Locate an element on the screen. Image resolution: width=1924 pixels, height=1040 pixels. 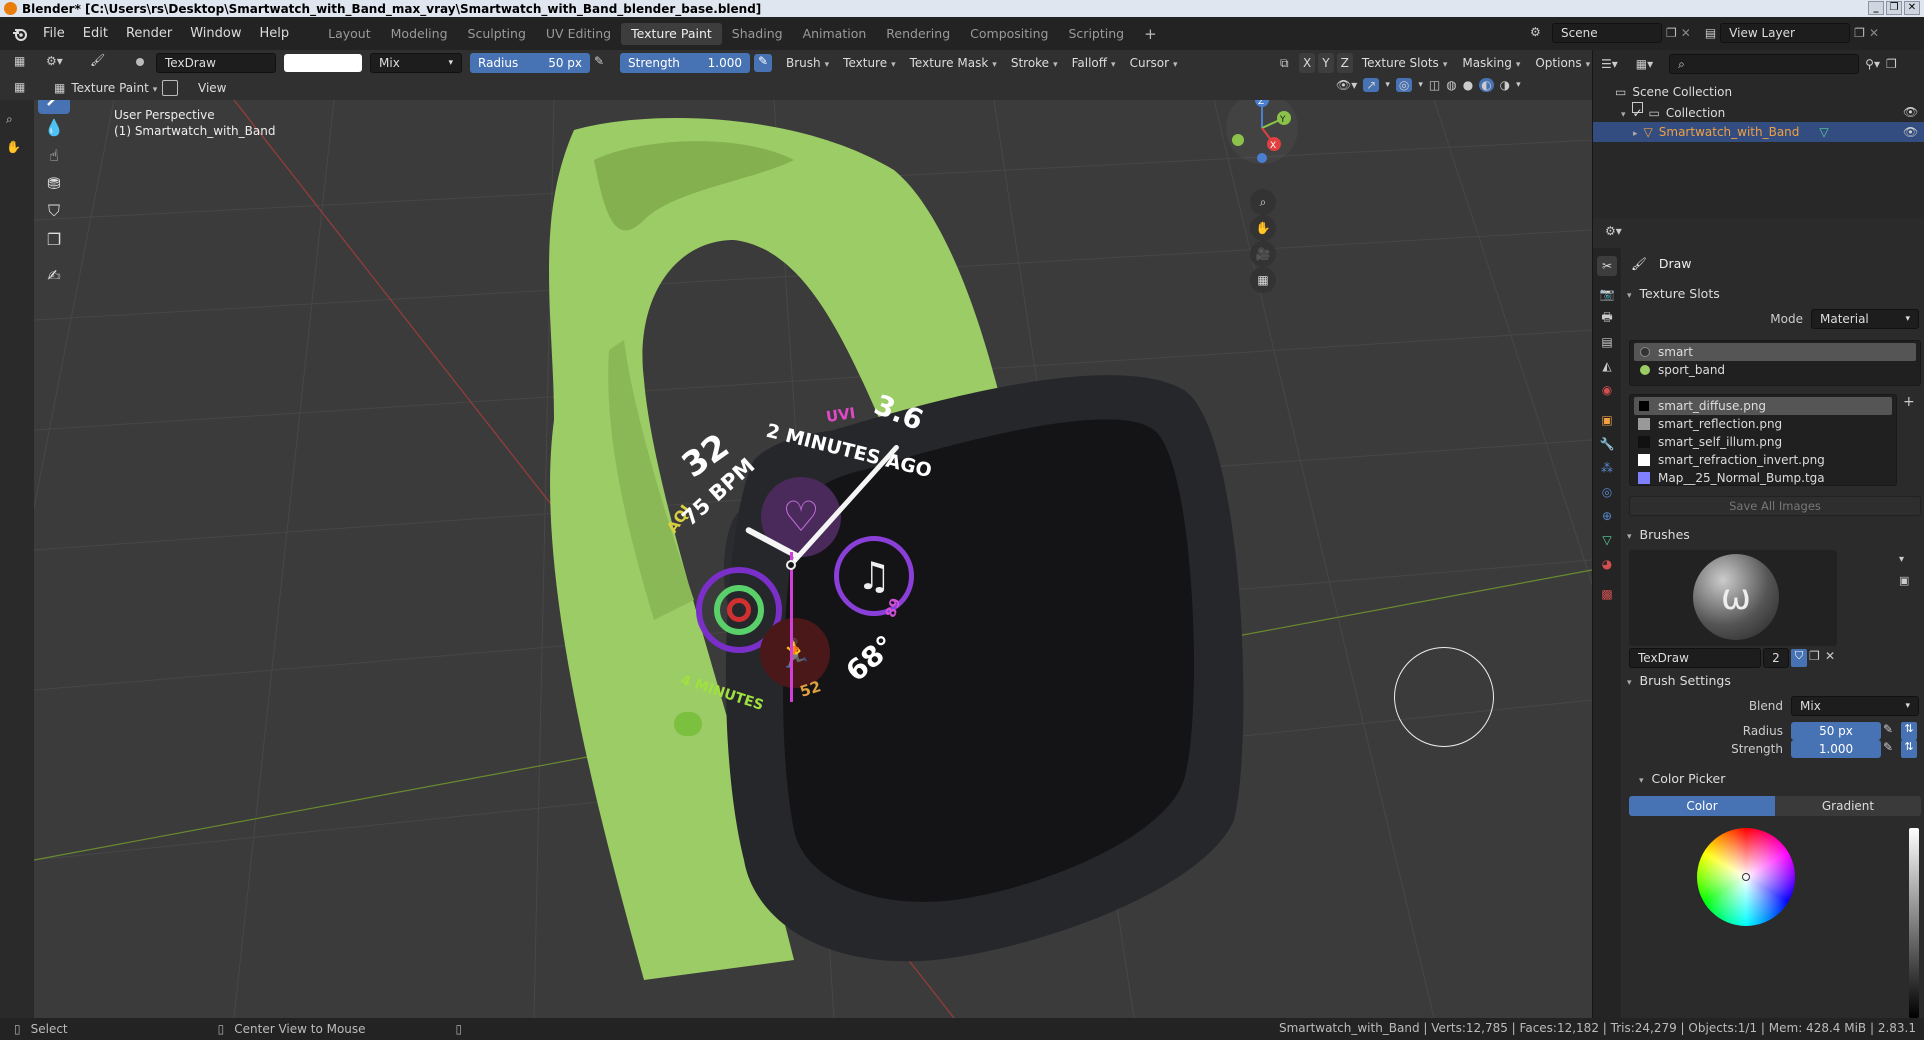
image-item-reflection: smart_reflection.png is located at coordinates (1763, 424).